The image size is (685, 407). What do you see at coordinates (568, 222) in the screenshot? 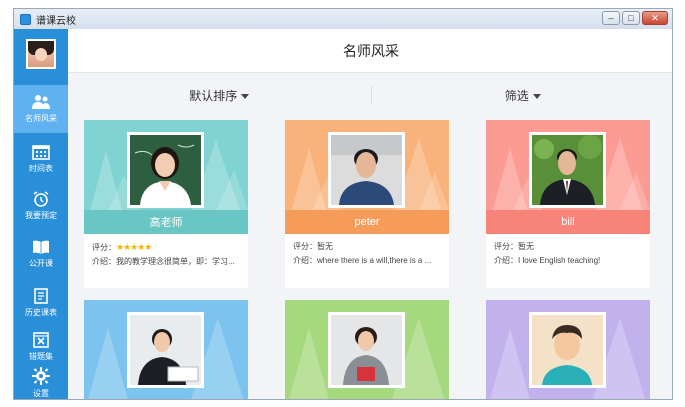
I see `teacher-name: bill` at bounding box center [568, 222].